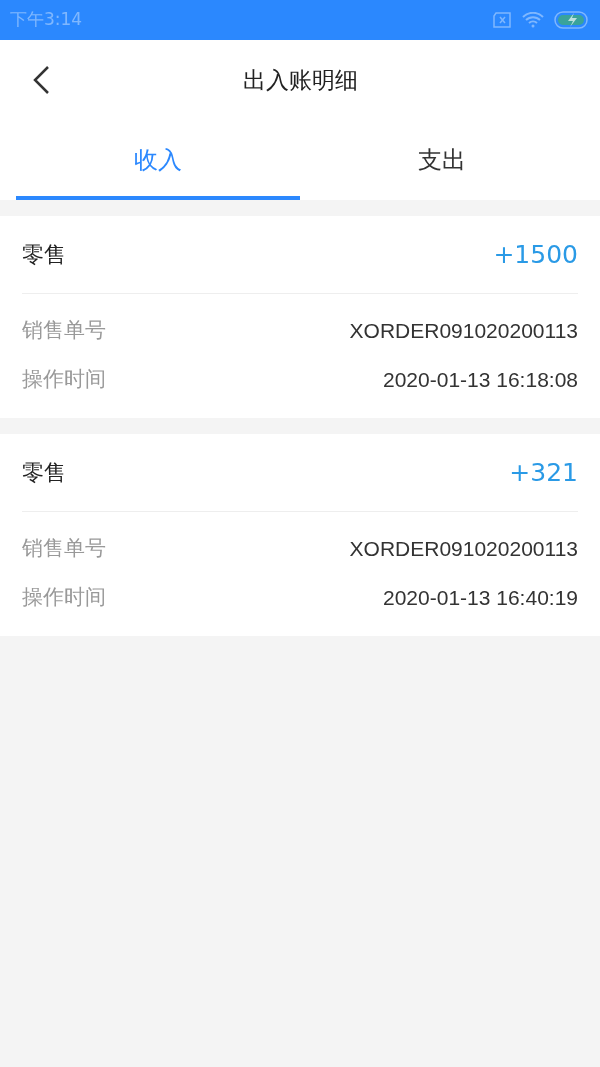 The image size is (600, 1067). Describe the element at coordinates (480, 597) in the screenshot. I see `field-value: 2020-01-13 16:40:19` at that location.